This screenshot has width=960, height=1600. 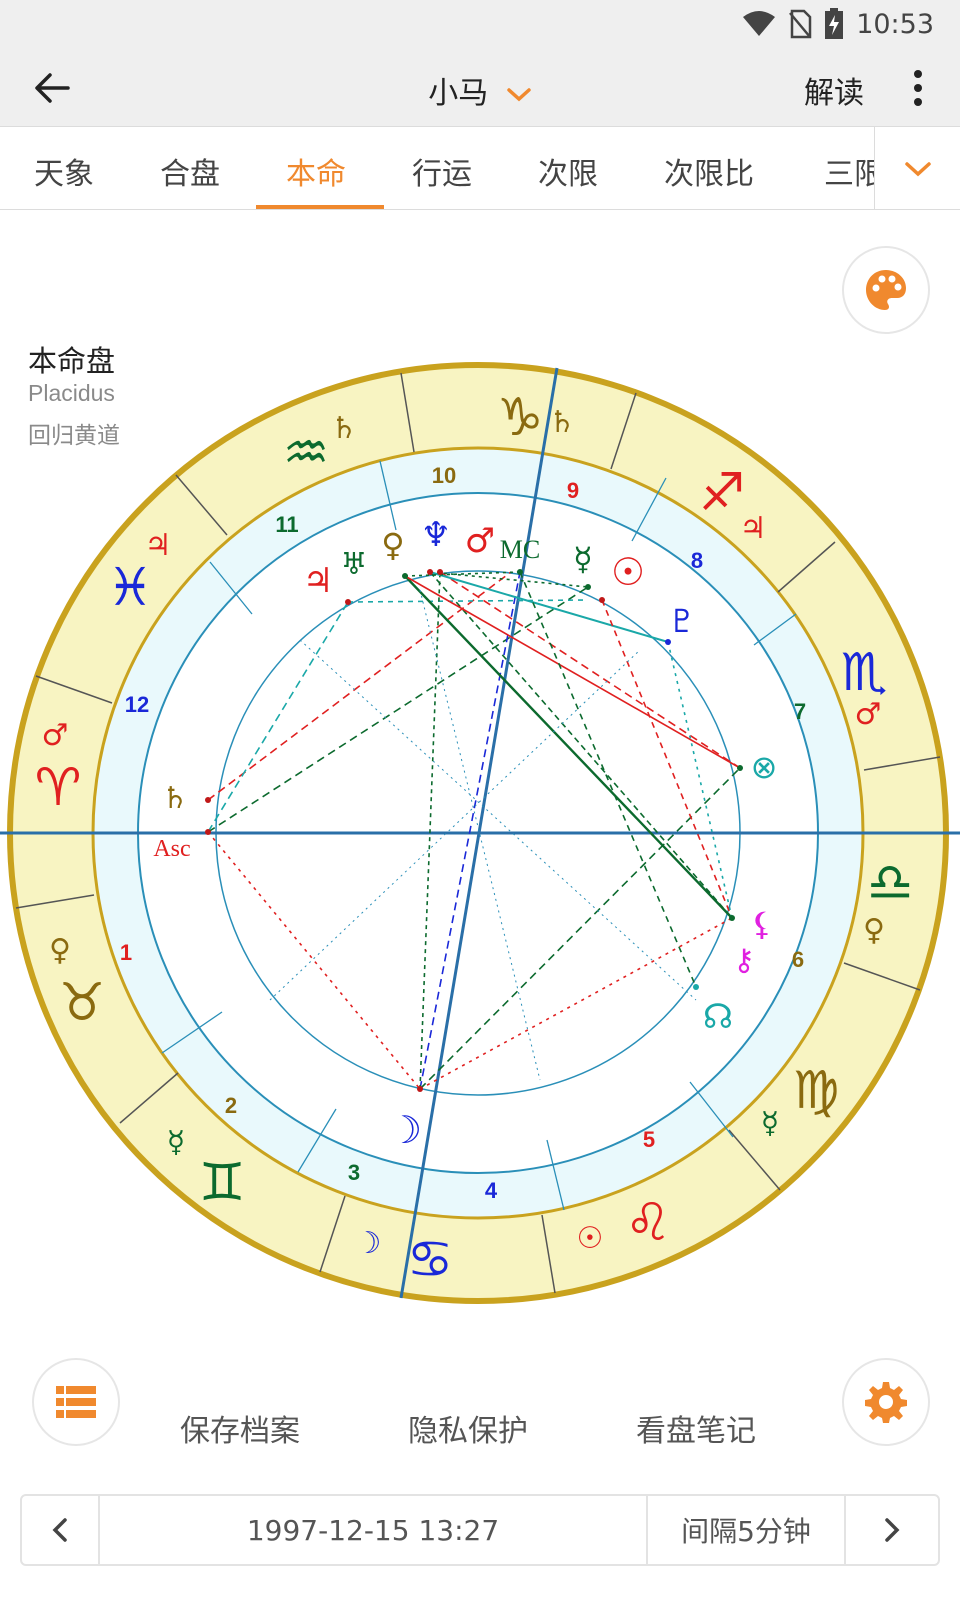 I want to click on palette-icon, so click(x=886, y=290).